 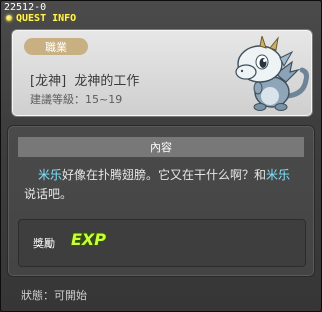 I want to click on reward-box: 獎勵 EXP, so click(x=162, y=243).